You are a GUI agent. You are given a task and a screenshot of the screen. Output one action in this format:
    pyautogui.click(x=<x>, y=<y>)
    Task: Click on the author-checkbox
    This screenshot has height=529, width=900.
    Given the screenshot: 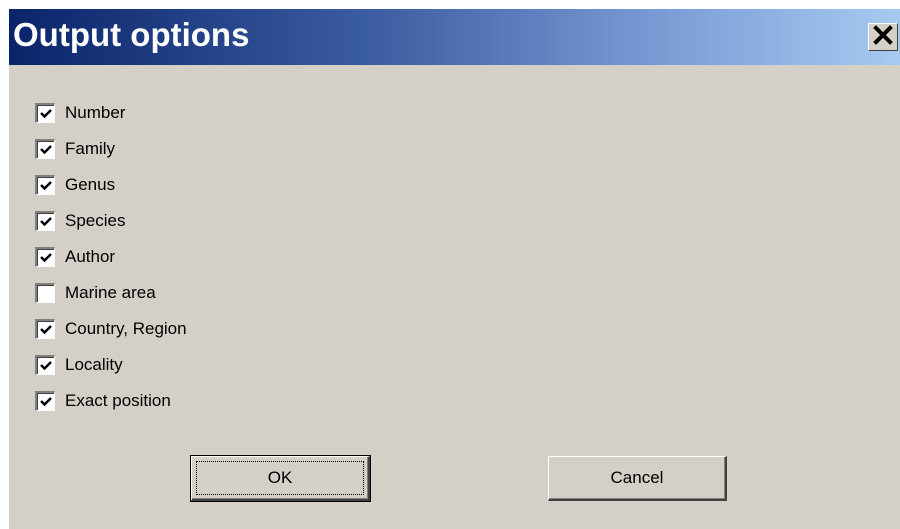 What is the action you would take?
    pyautogui.click(x=45, y=257)
    